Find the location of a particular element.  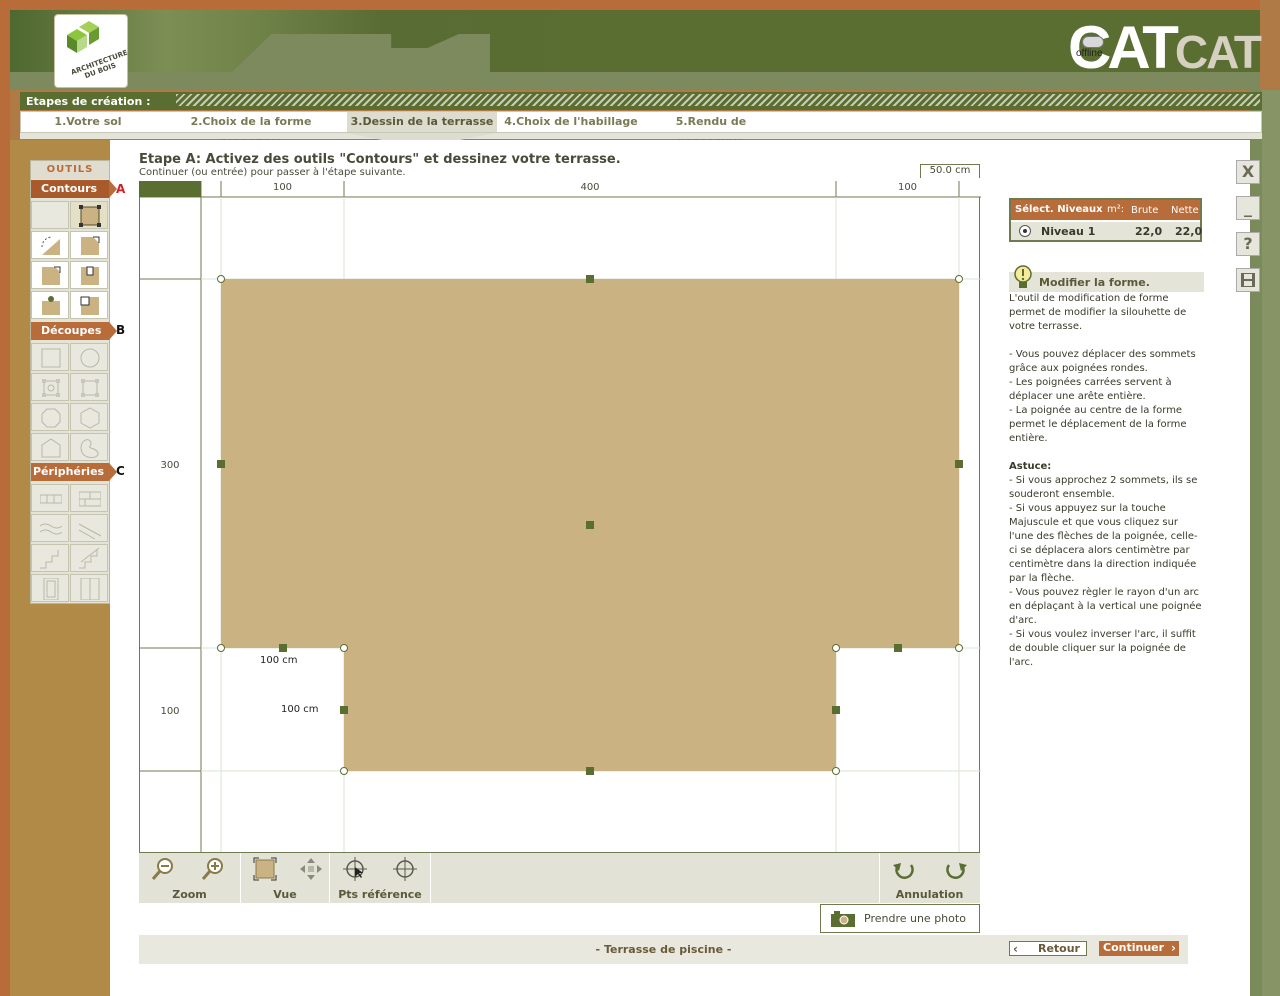

help-button: ? is located at coordinates (1248, 244).